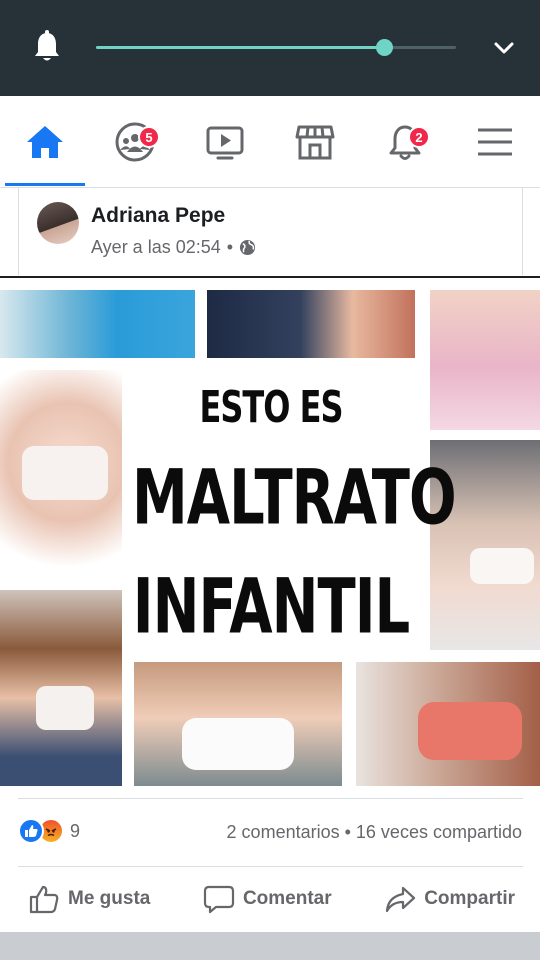  What do you see at coordinates (75, 830) in the screenshot?
I see `reaction-count: 9` at bounding box center [75, 830].